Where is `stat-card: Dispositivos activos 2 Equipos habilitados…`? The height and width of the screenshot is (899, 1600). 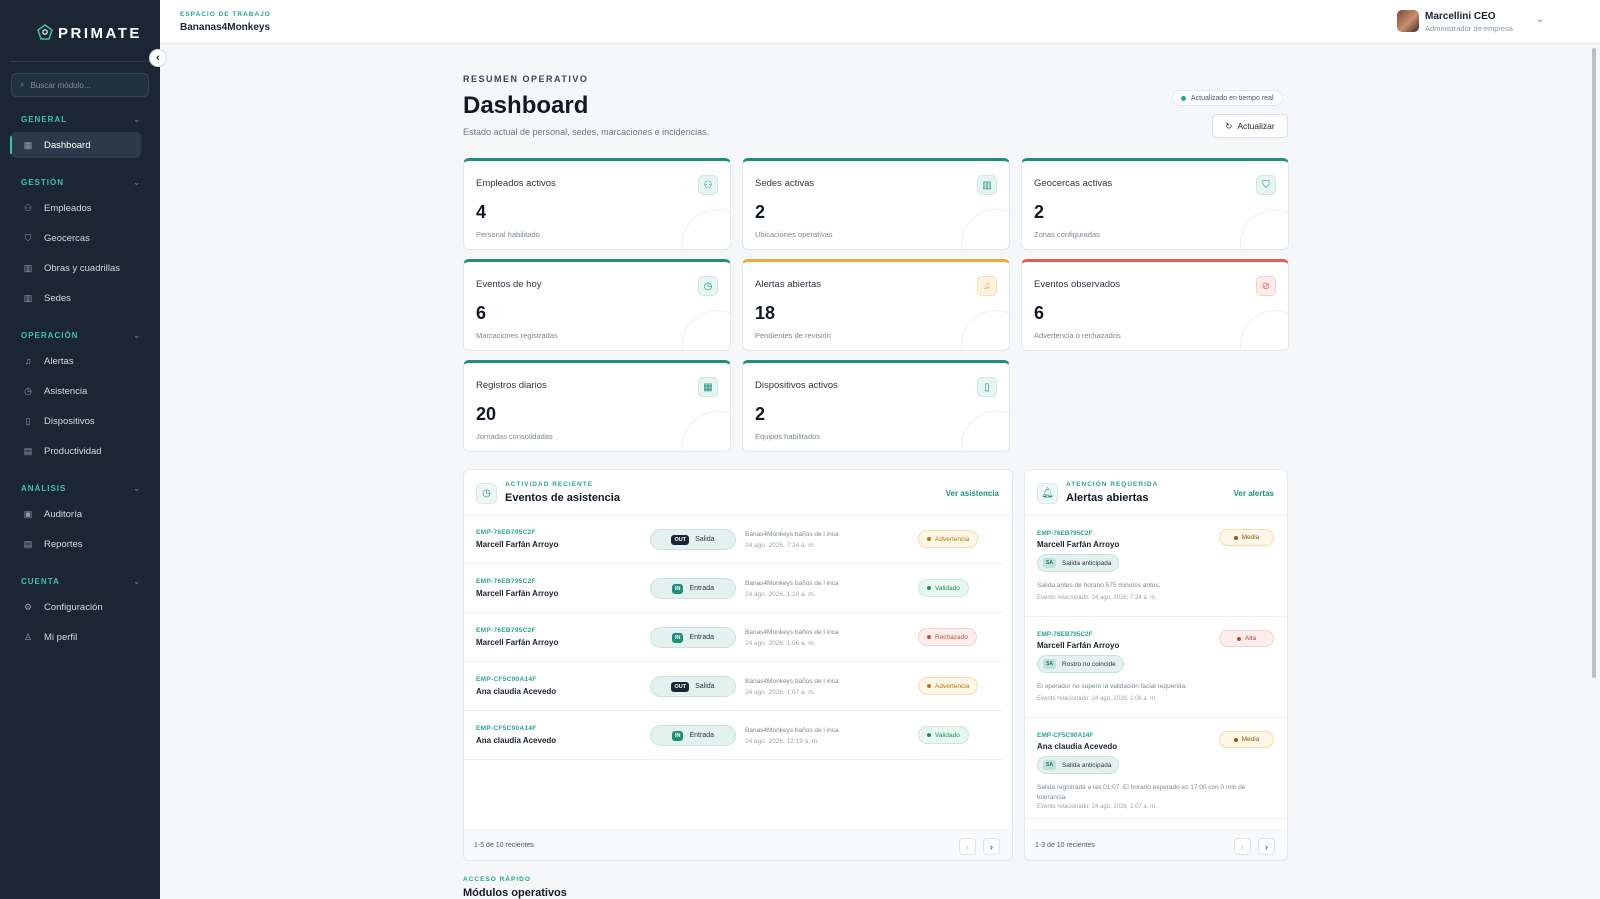
stat-card: Dispositivos activos 2 Equipos habilitados… is located at coordinates (876, 406).